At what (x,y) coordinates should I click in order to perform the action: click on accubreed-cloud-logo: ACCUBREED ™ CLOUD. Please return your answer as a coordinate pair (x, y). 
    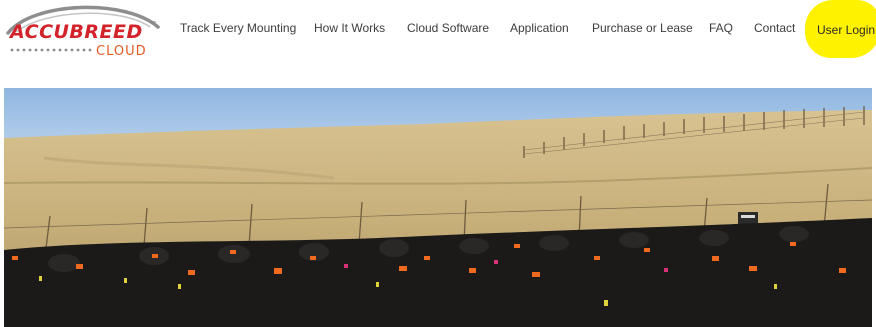
    Looking at the image, I should click on (84, 31).